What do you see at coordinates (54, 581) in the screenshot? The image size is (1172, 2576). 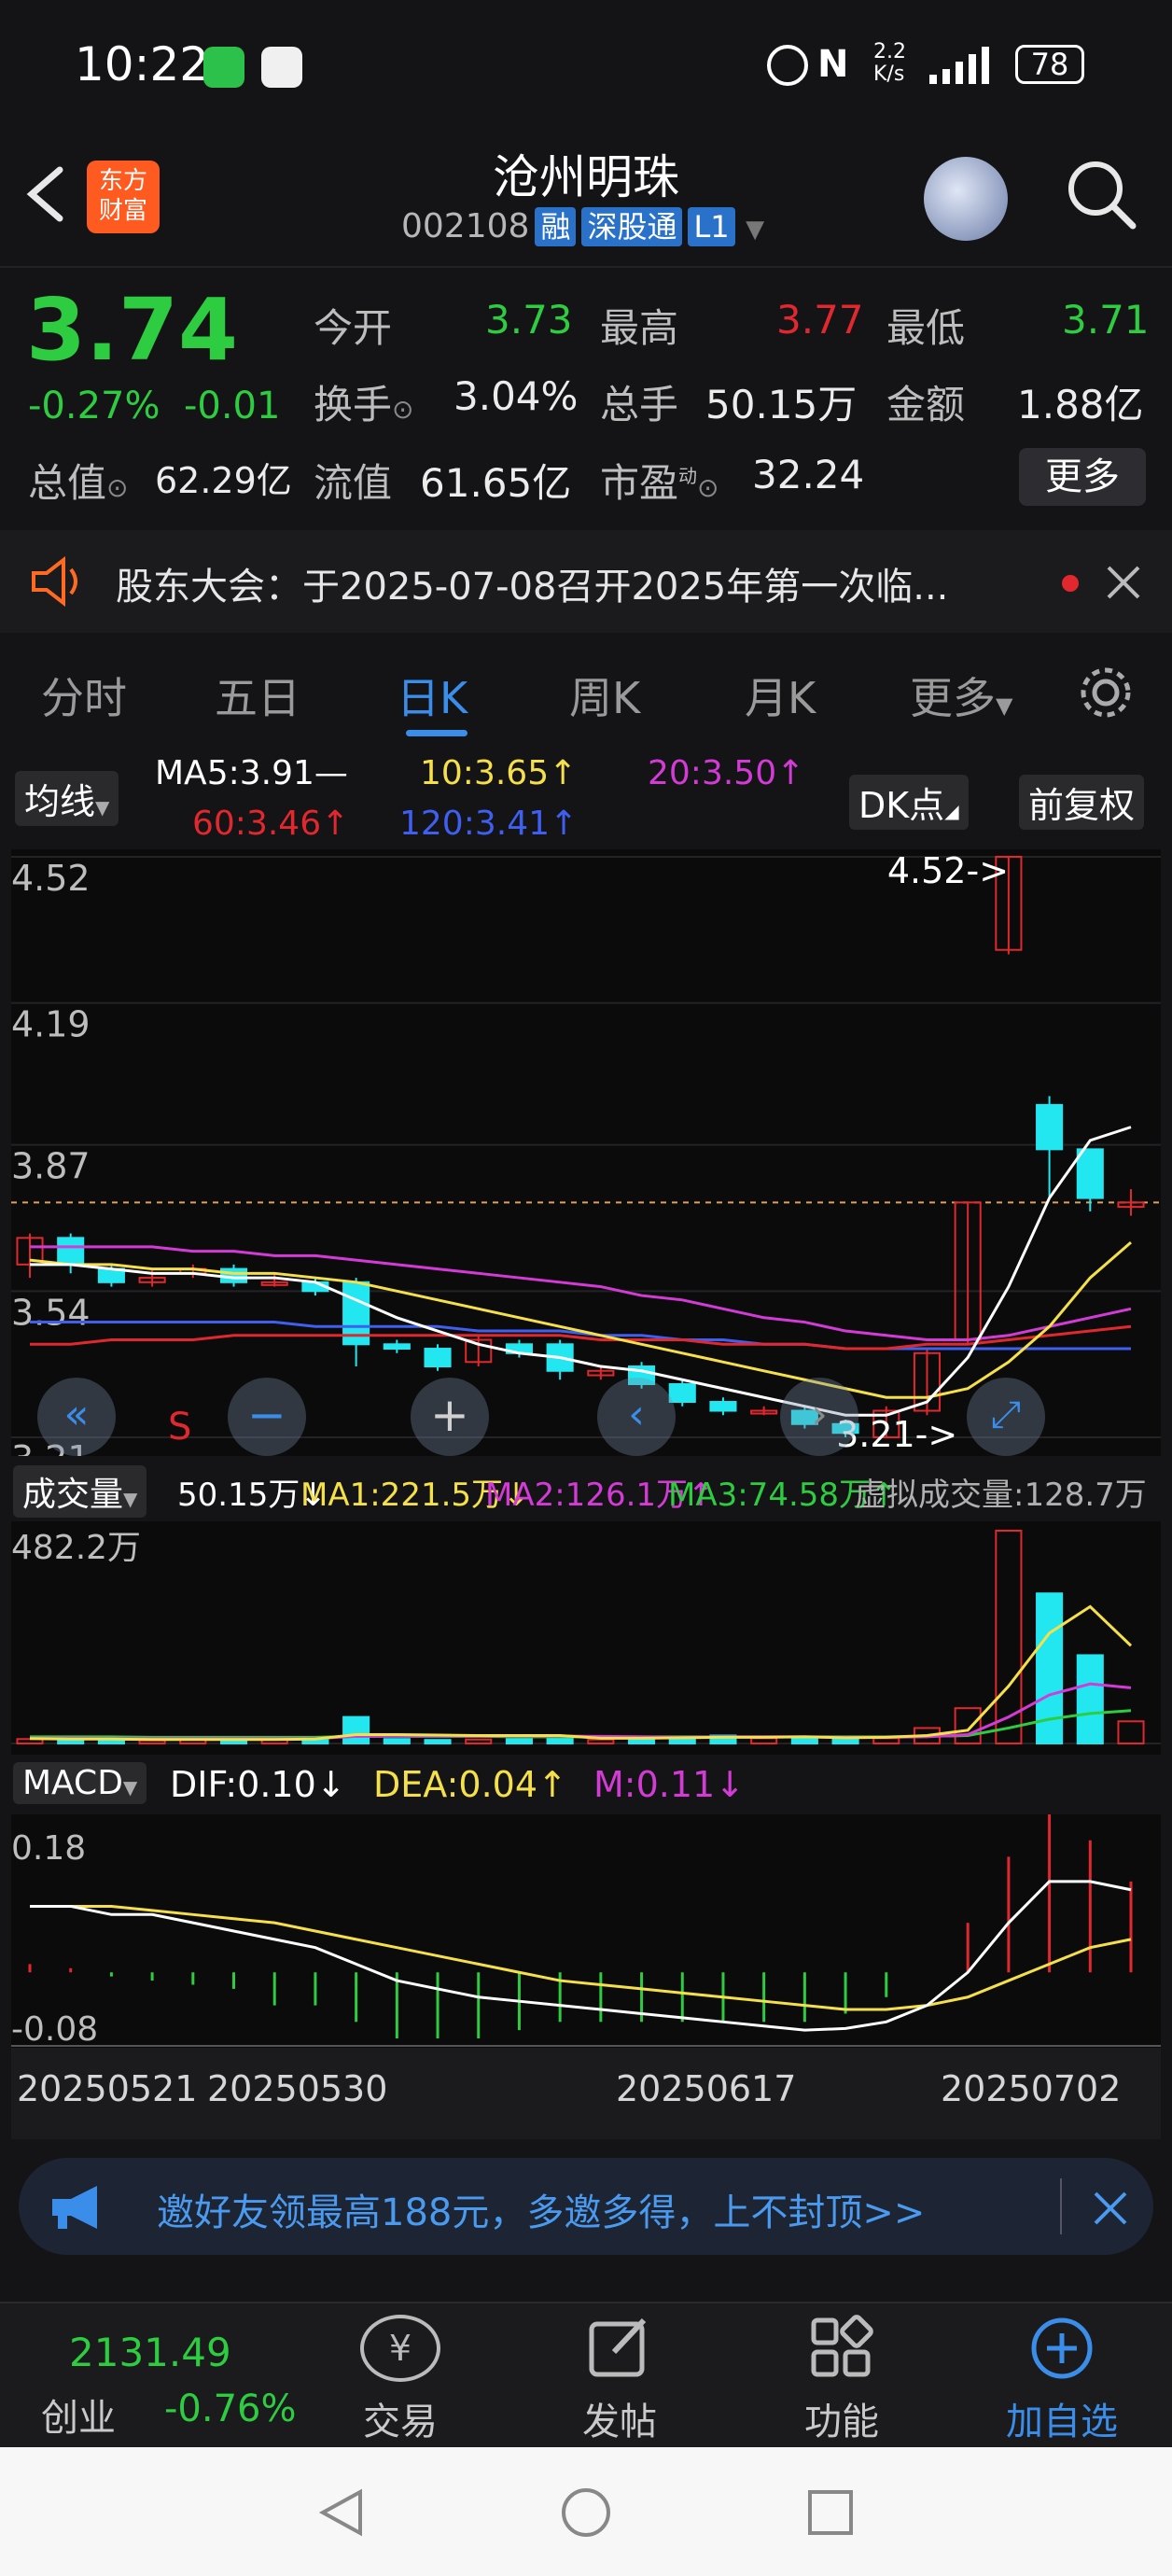 I see `speaker-icon` at bounding box center [54, 581].